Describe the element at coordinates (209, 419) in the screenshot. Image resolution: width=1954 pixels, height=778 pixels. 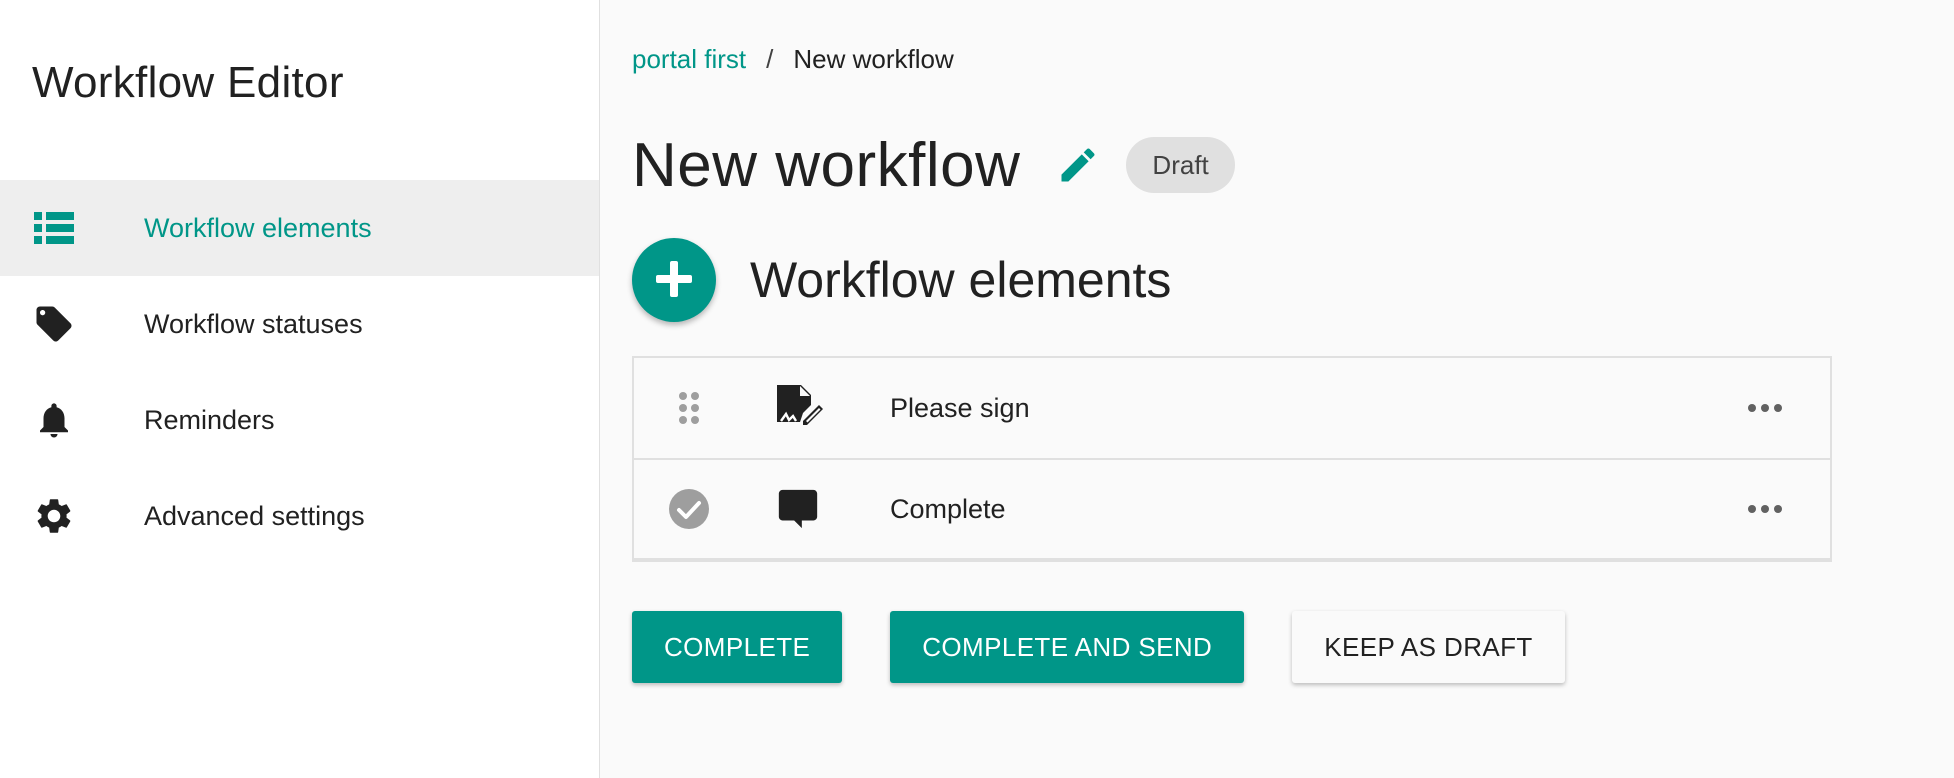
I see `sidebar-item-label: Reminders` at that location.